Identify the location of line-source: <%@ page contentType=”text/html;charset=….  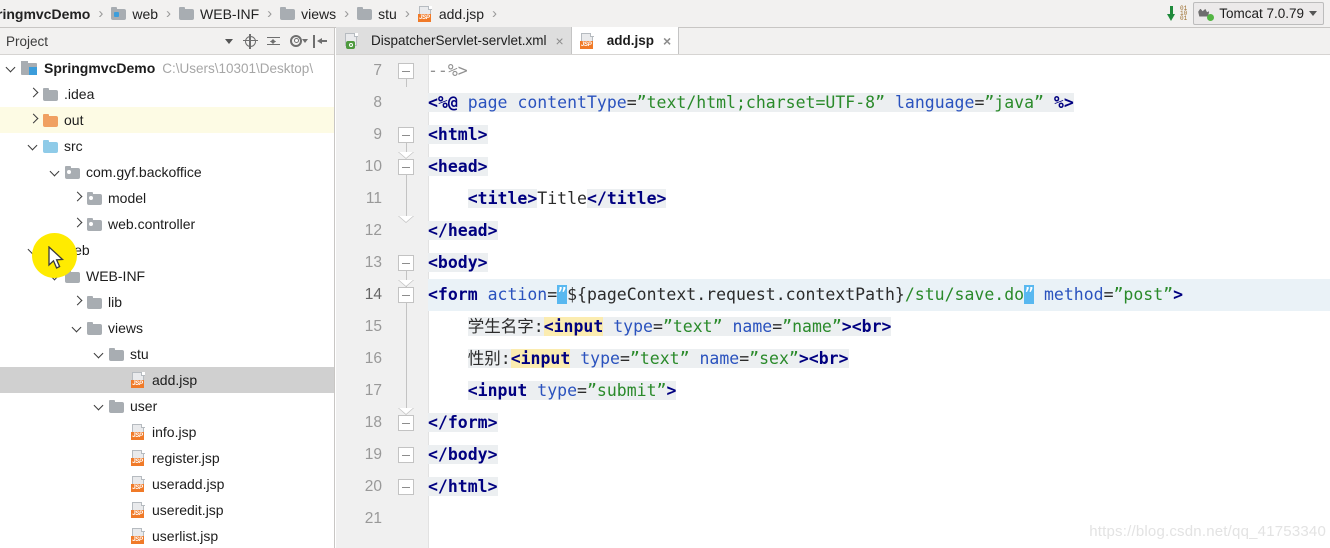
(751, 102).